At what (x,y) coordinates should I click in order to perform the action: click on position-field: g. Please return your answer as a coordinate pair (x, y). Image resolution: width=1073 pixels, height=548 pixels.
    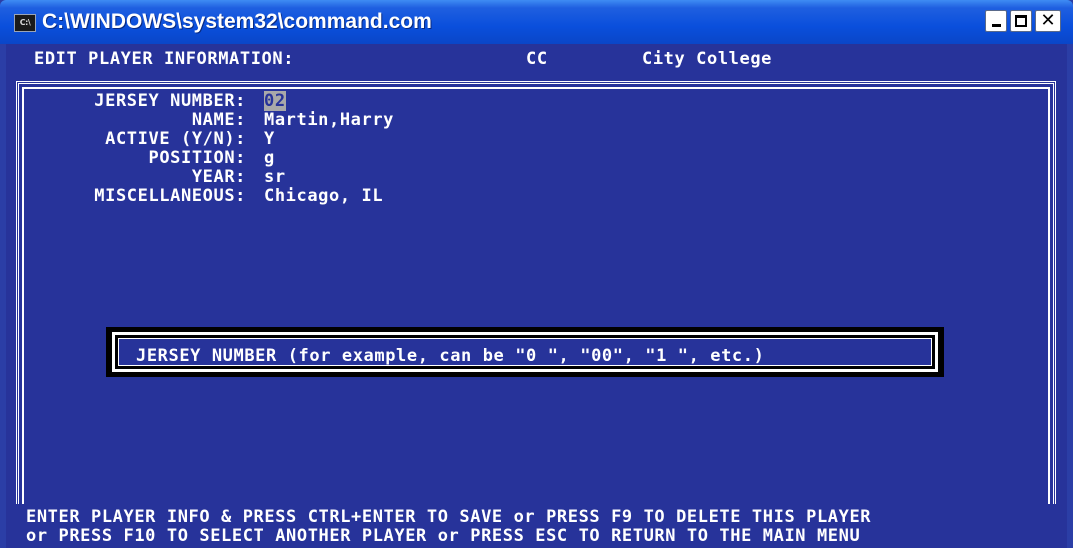
    Looking at the image, I should click on (269, 158).